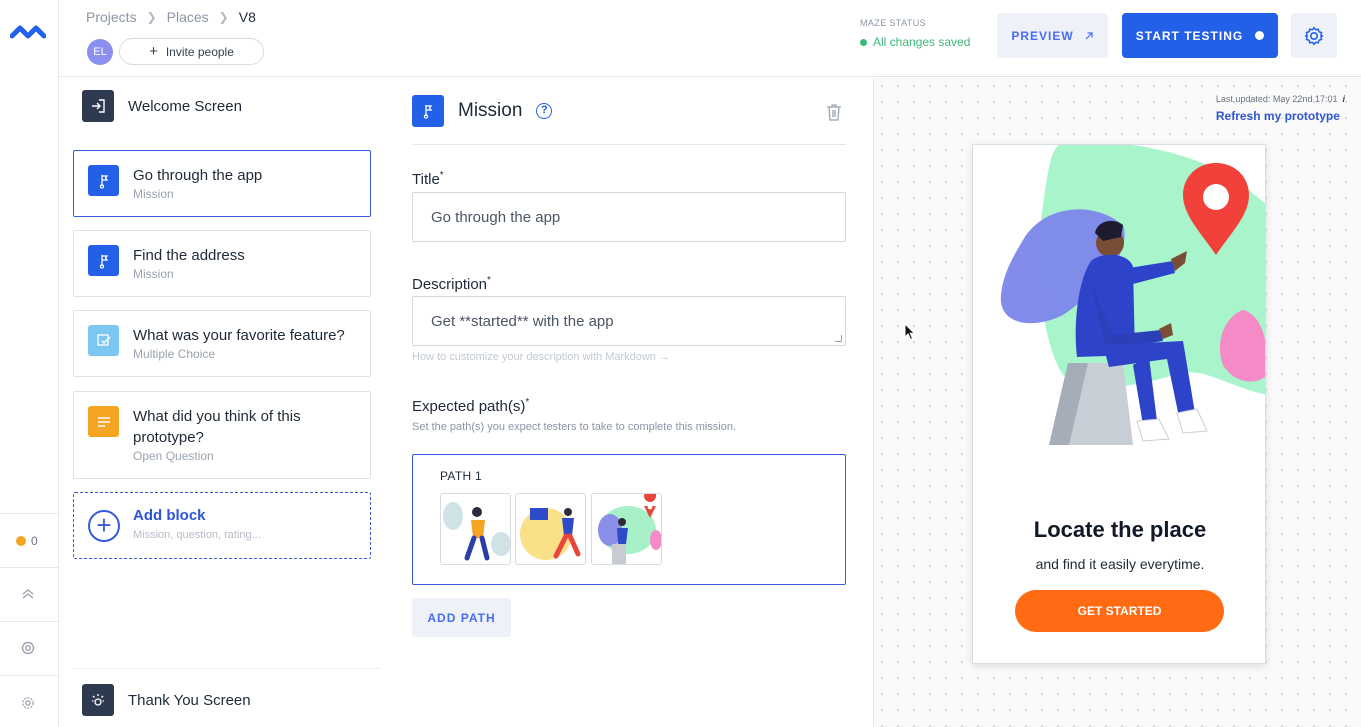 This screenshot has width=1361, height=727. Describe the element at coordinates (1132, 295) in the screenshot. I see `location-illustration` at that location.